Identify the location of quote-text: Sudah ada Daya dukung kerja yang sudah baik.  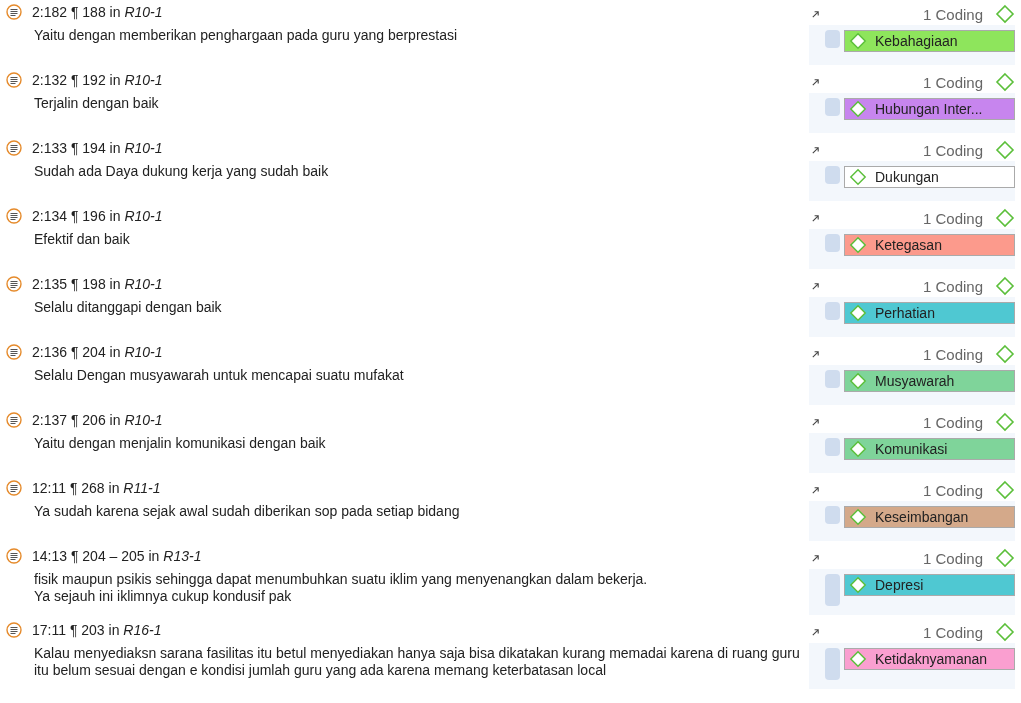
(181, 171).